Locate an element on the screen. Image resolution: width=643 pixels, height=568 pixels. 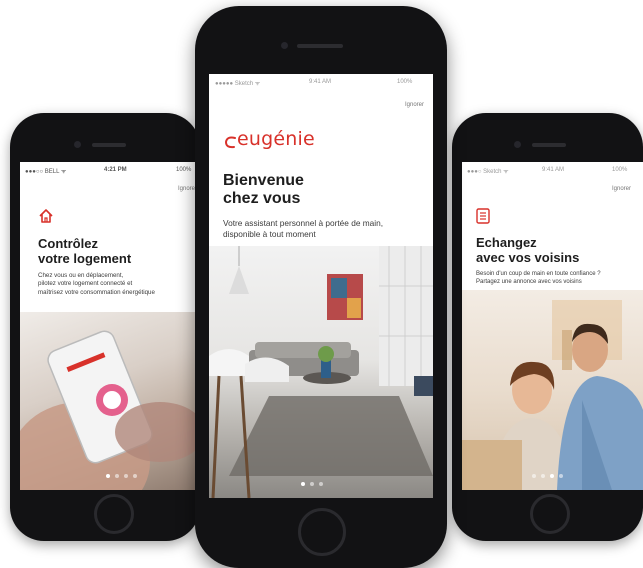
page-title: Bienvenue chez vous is located at coordinates (263, 190).